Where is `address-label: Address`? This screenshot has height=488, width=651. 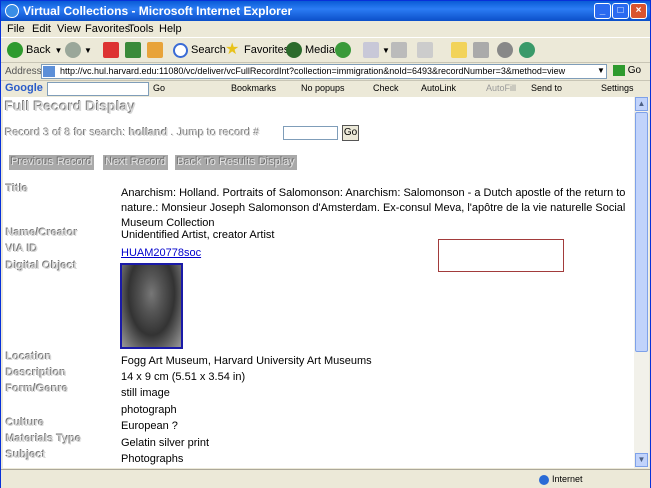
address-label: Address is located at coordinates (23, 71).